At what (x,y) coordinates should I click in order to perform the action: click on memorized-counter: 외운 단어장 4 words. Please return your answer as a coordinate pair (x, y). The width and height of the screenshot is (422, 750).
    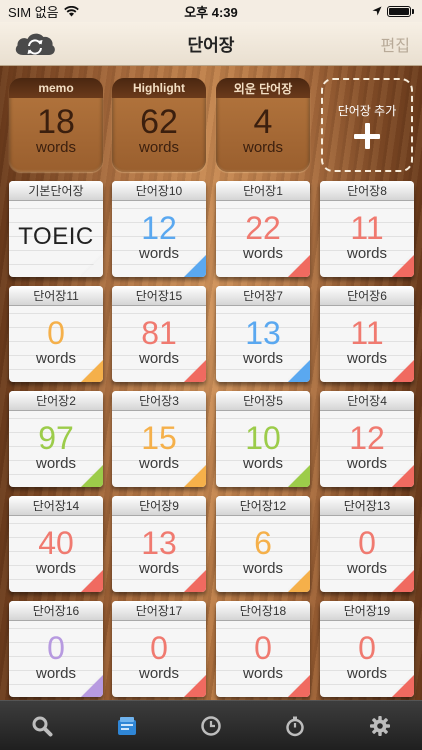
    Looking at the image, I should click on (263, 125).